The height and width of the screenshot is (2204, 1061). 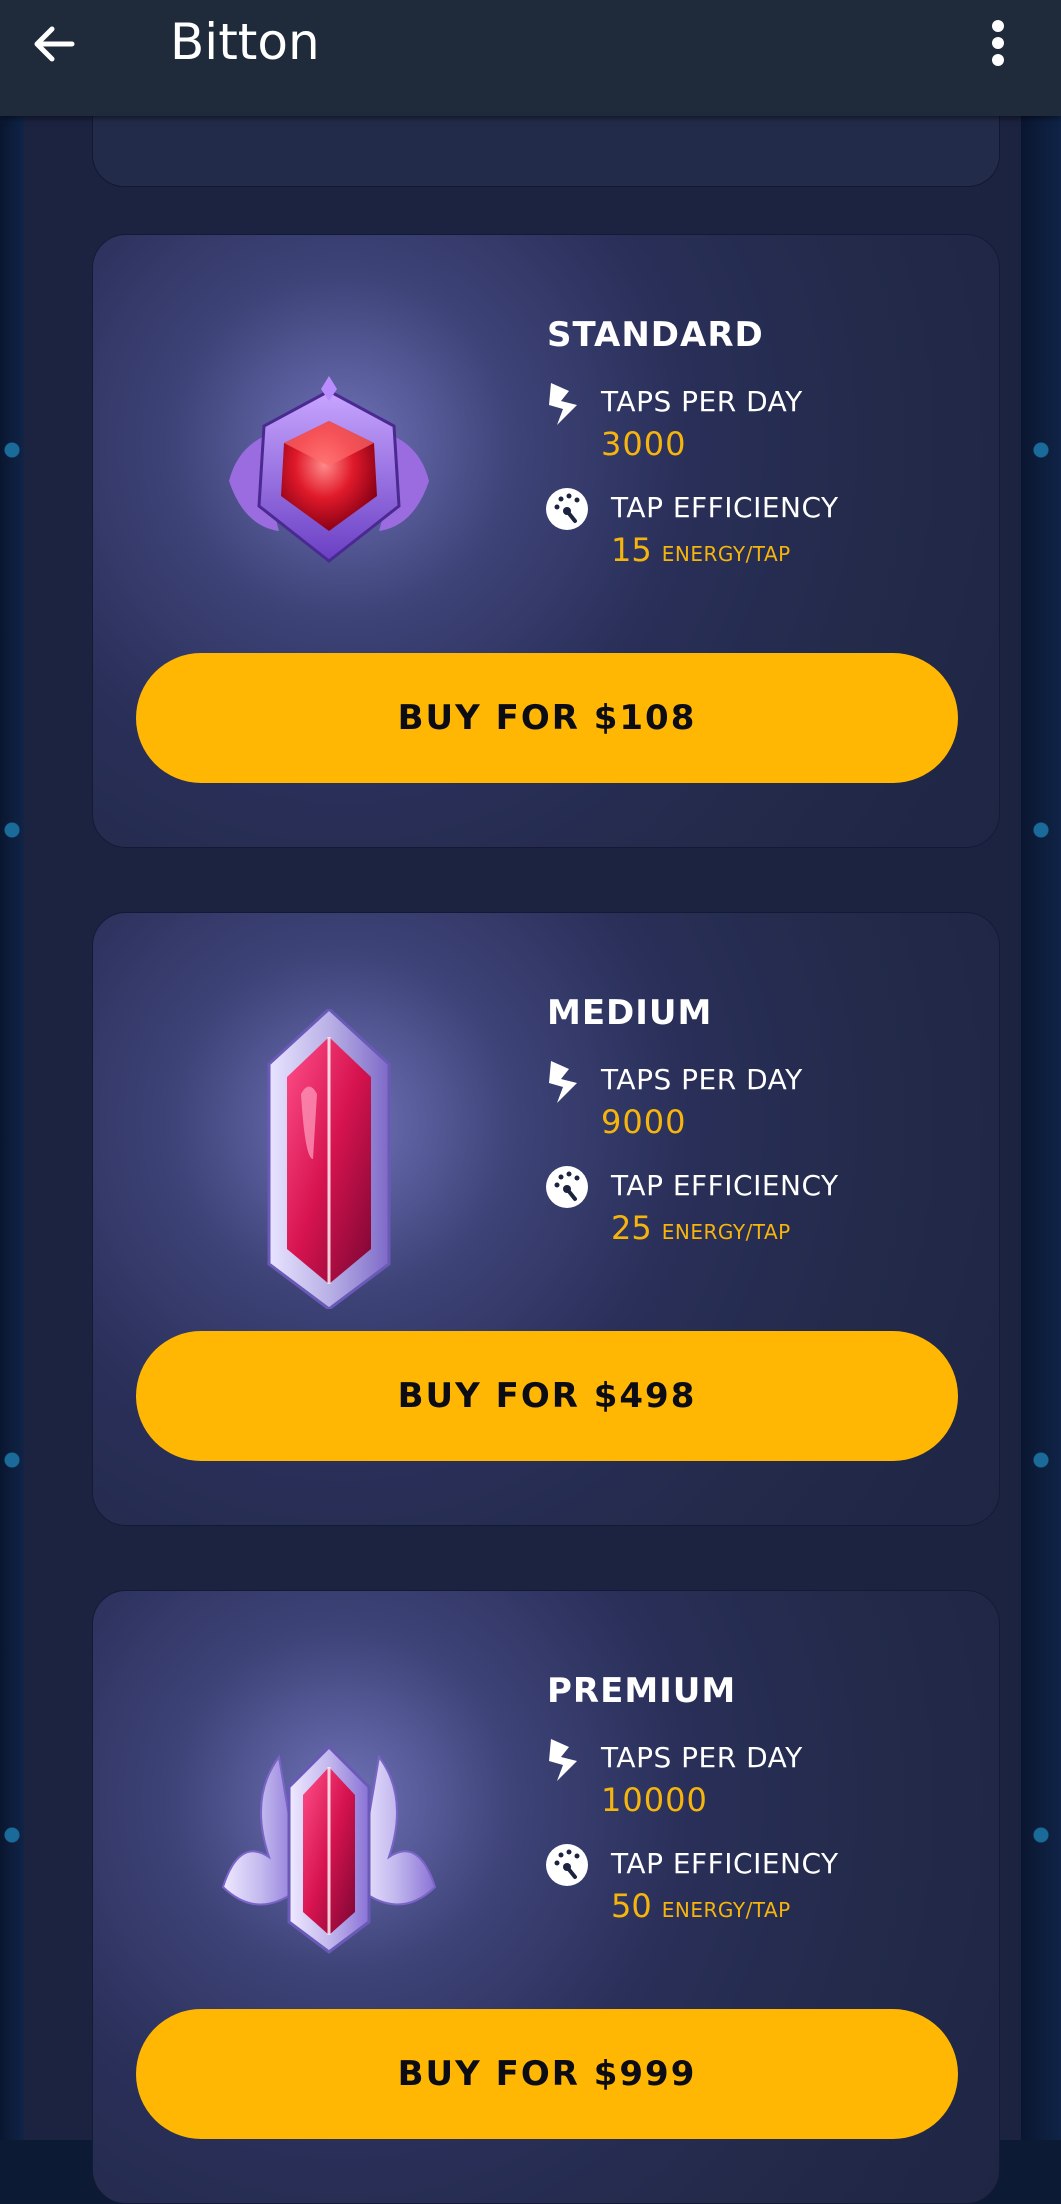 What do you see at coordinates (631, 1228) in the screenshot?
I see `efficiency-number: 25` at bounding box center [631, 1228].